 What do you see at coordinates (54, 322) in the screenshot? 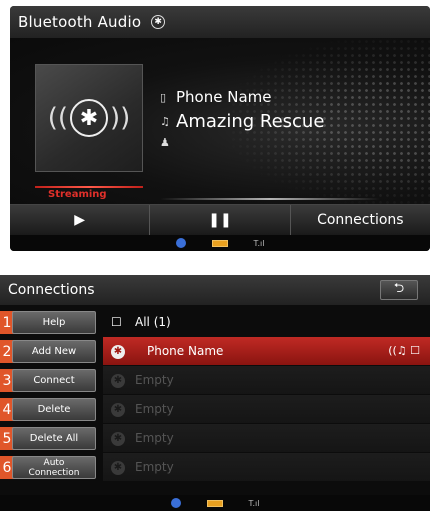
I see `help-button: Help` at bounding box center [54, 322].